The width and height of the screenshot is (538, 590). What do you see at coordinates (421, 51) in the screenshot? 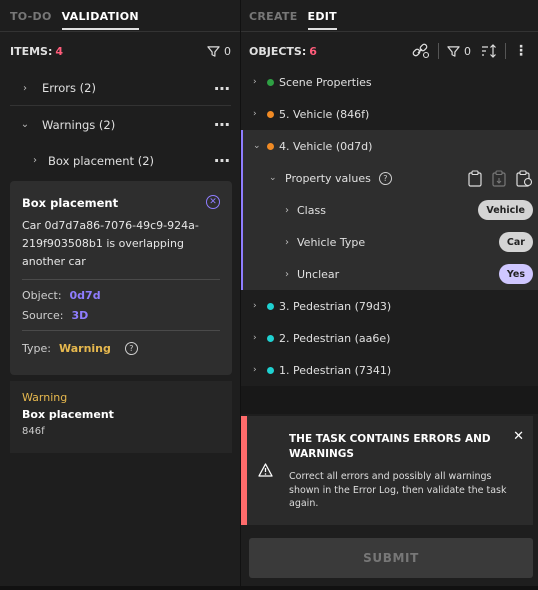
I see `link-button` at bounding box center [421, 51].